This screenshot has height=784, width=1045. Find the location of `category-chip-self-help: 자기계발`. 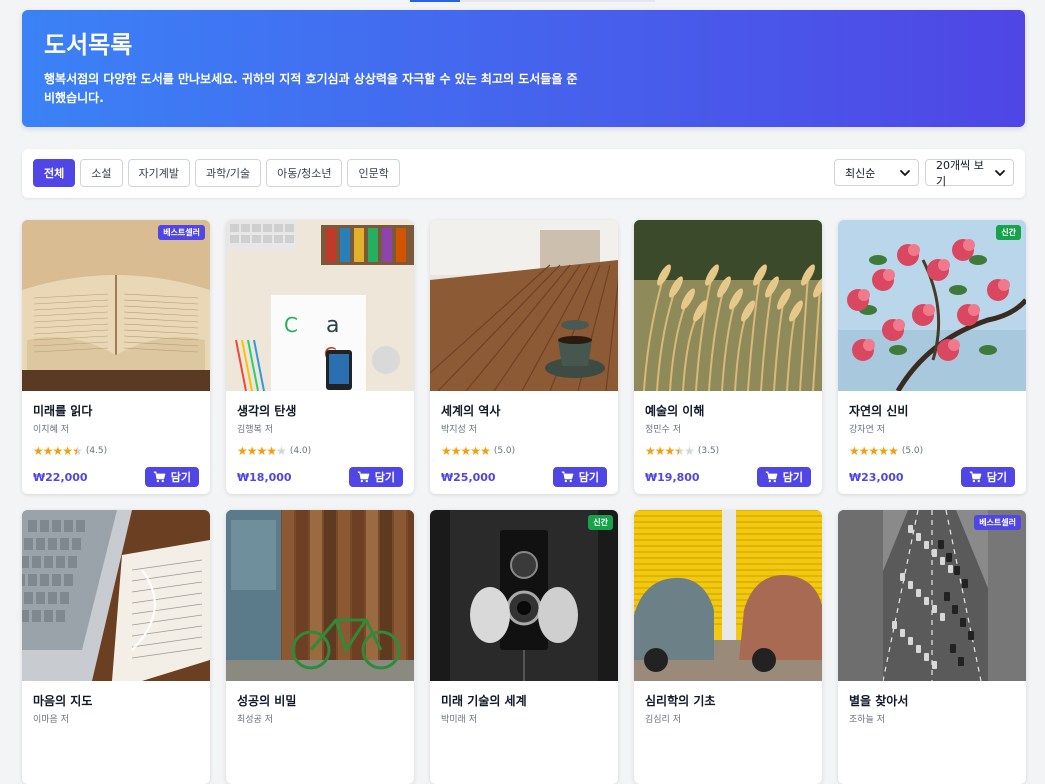

category-chip-self-help: 자기계발 is located at coordinates (158, 173).